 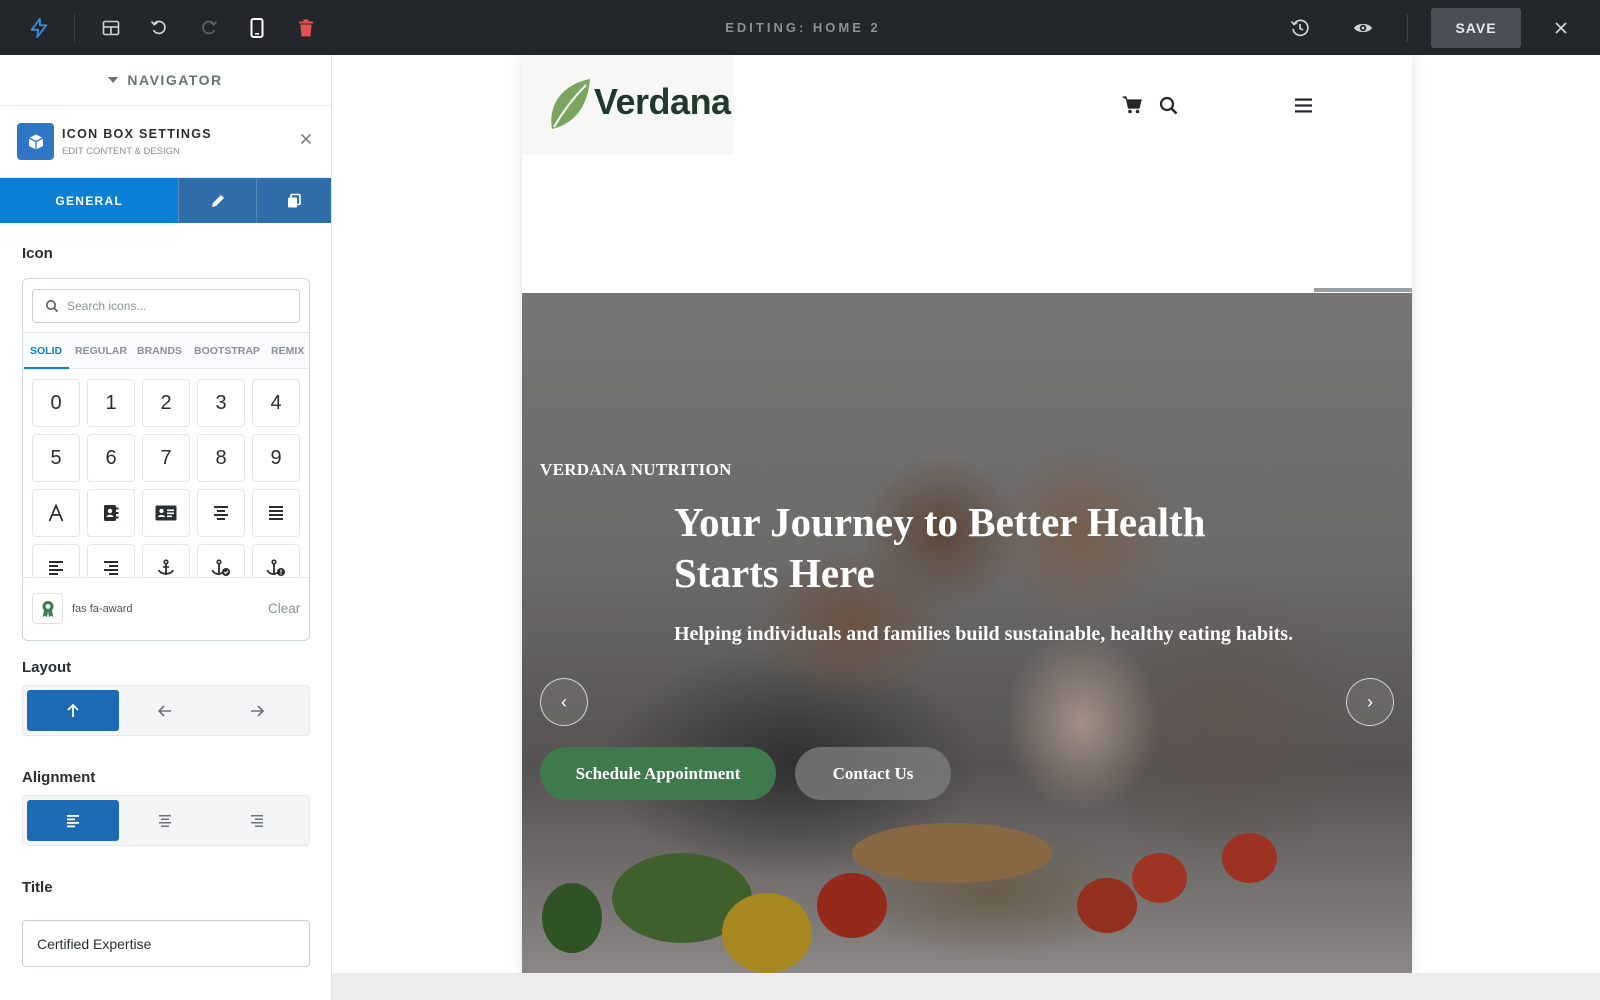 I want to click on icon-option-1: 1, so click(x=111, y=403).